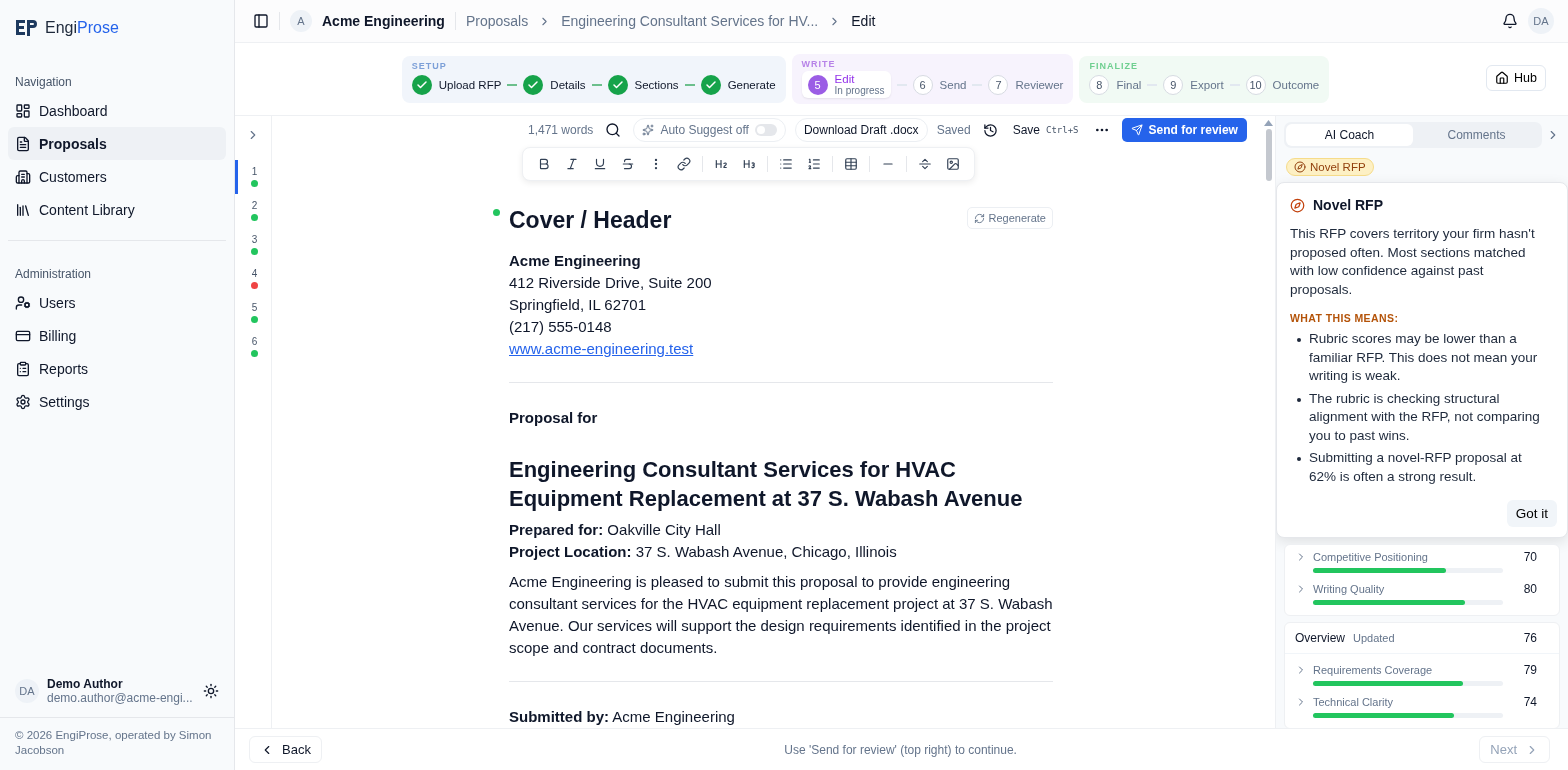 The width and height of the screenshot is (1568, 770). Describe the element at coordinates (117, 176) in the screenshot. I see `nav-item: Customers` at that location.